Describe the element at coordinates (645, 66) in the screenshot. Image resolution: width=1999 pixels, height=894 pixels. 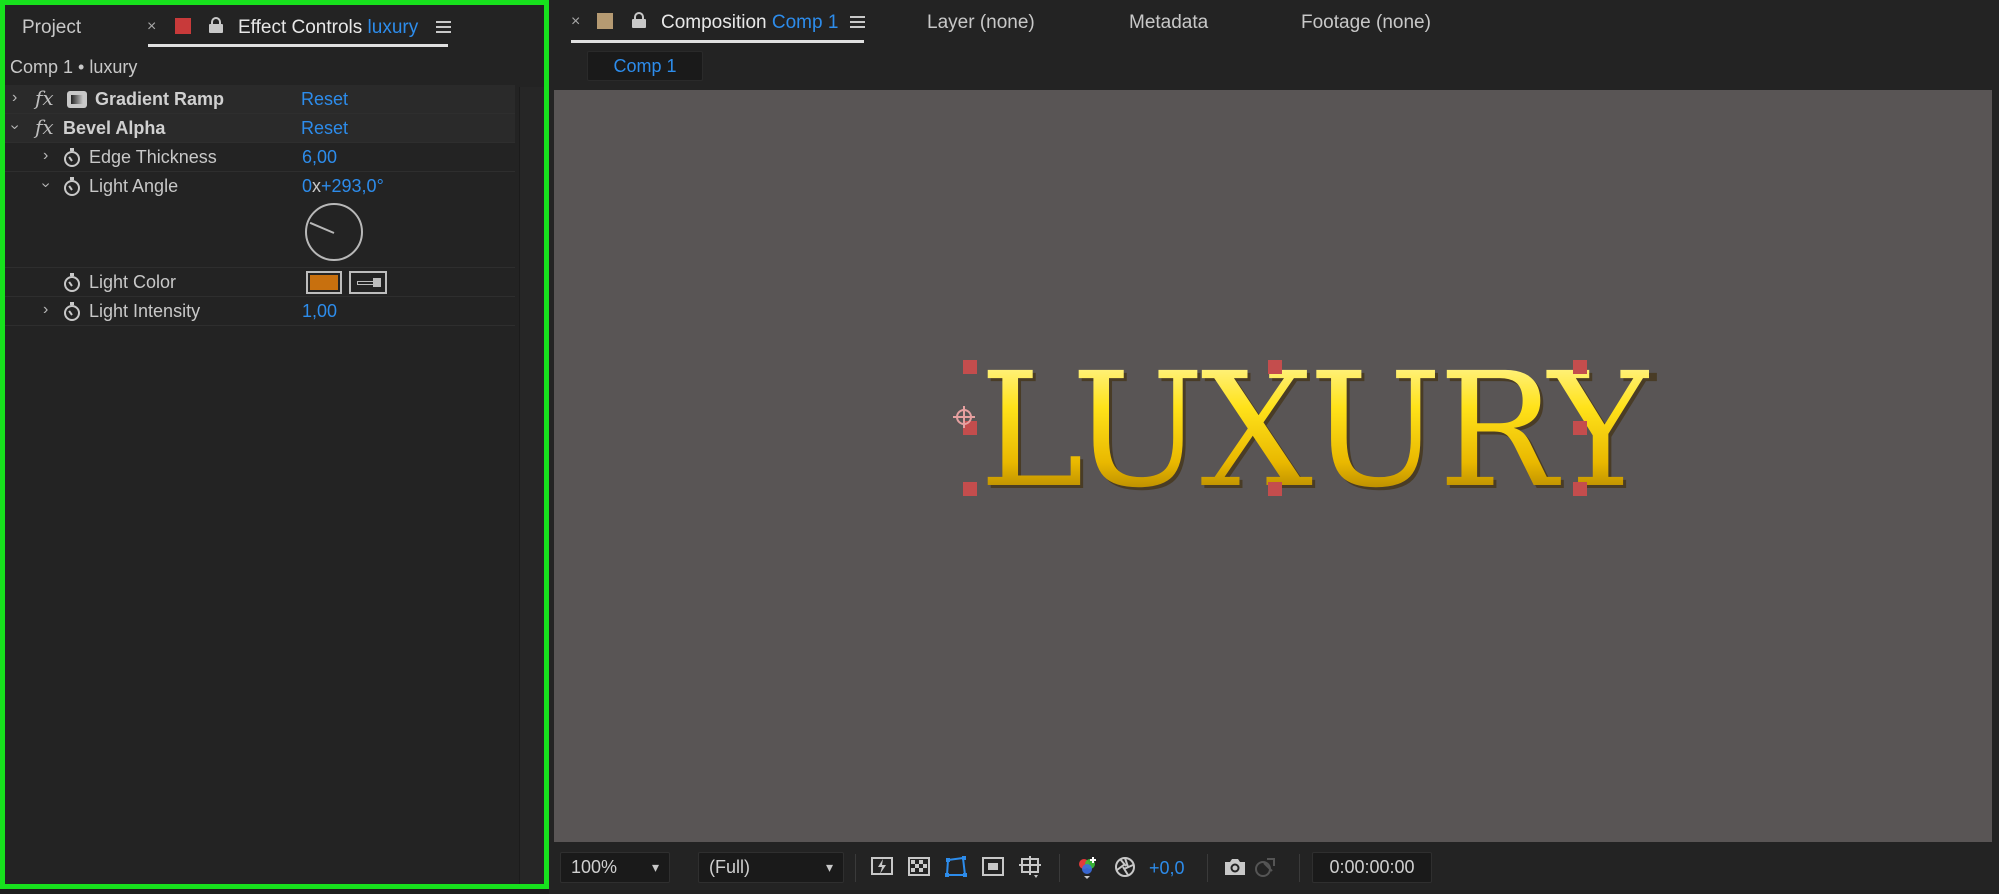
I see `comp-subtab: Comp 1` at that location.